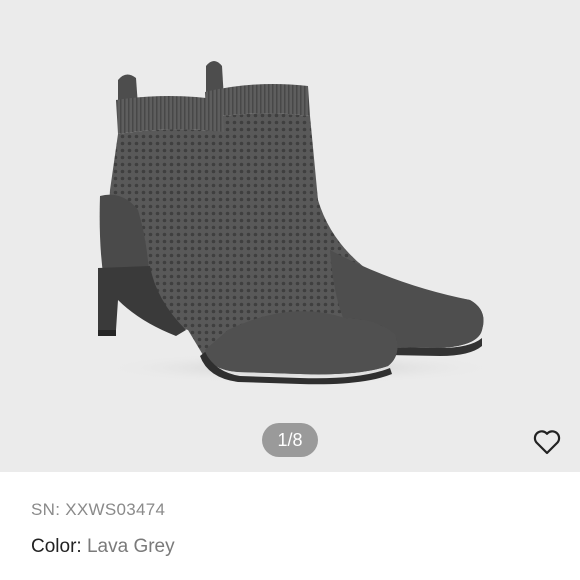  Describe the element at coordinates (56, 546) in the screenshot. I see `color-label: Color:` at that location.